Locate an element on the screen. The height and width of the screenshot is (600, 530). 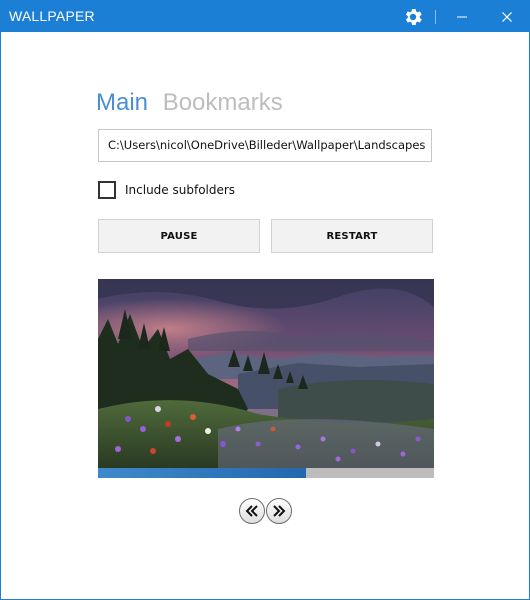
progress-fill is located at coordinates (202, 473).